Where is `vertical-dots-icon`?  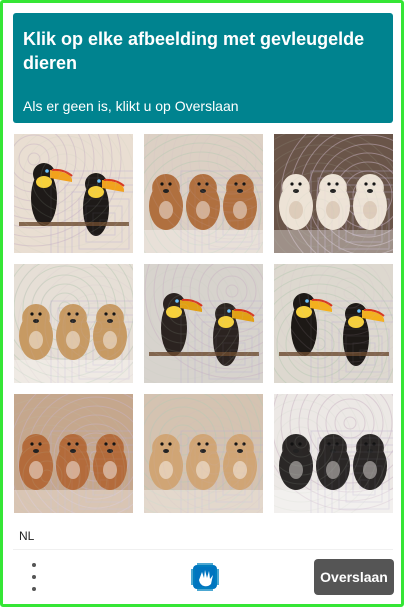
vertical-dots-icon is located at coordinates (34, 577).